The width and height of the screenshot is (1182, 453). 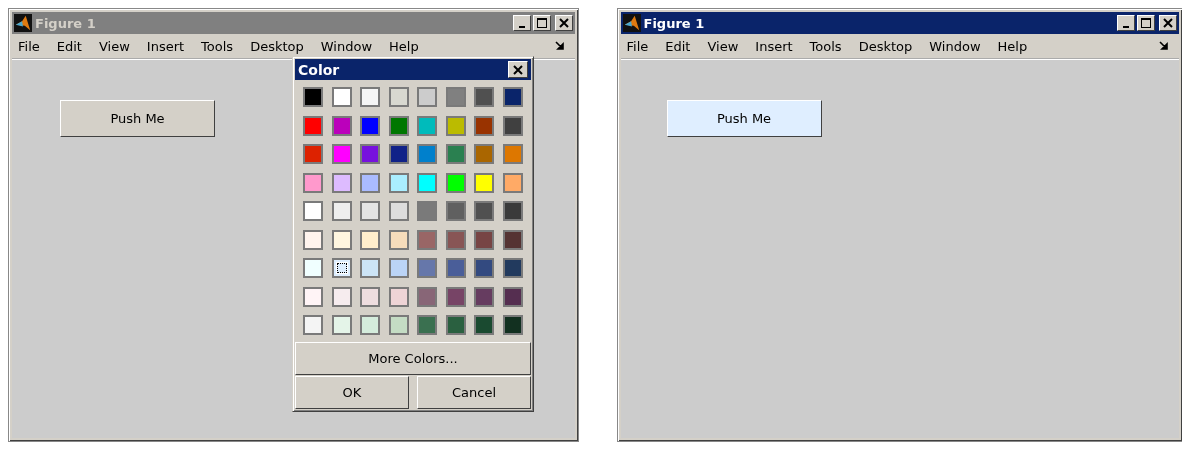 I want to click on cancel-button: Cancel, so click(x=474, y=392).